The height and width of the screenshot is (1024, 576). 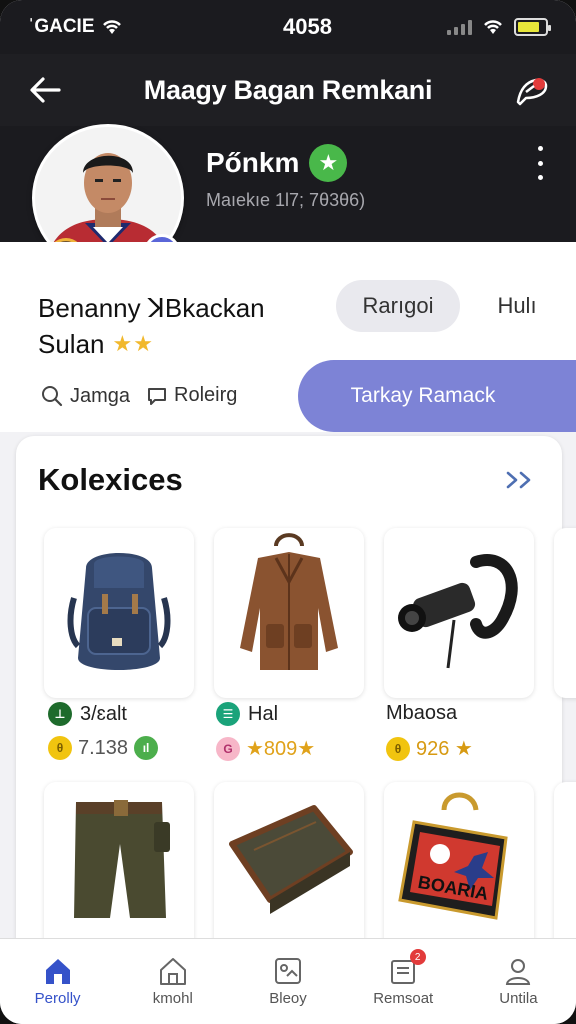 I want to click on bottom-nav: Perolly kmohl Bleoy 2 Remsoat Untila, so click(x=288, y=981).